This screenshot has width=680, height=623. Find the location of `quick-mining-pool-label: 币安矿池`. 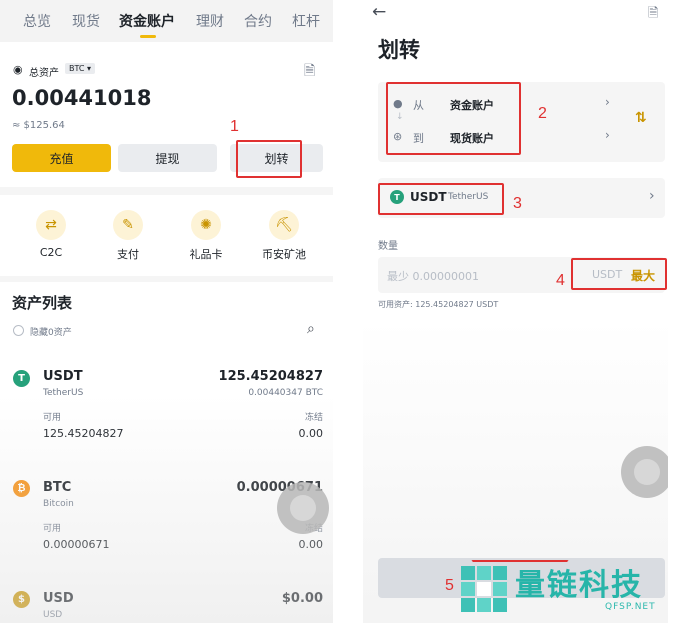

quick-mining-pool-label: 币安矿池 is located at coordinates (284, 254).